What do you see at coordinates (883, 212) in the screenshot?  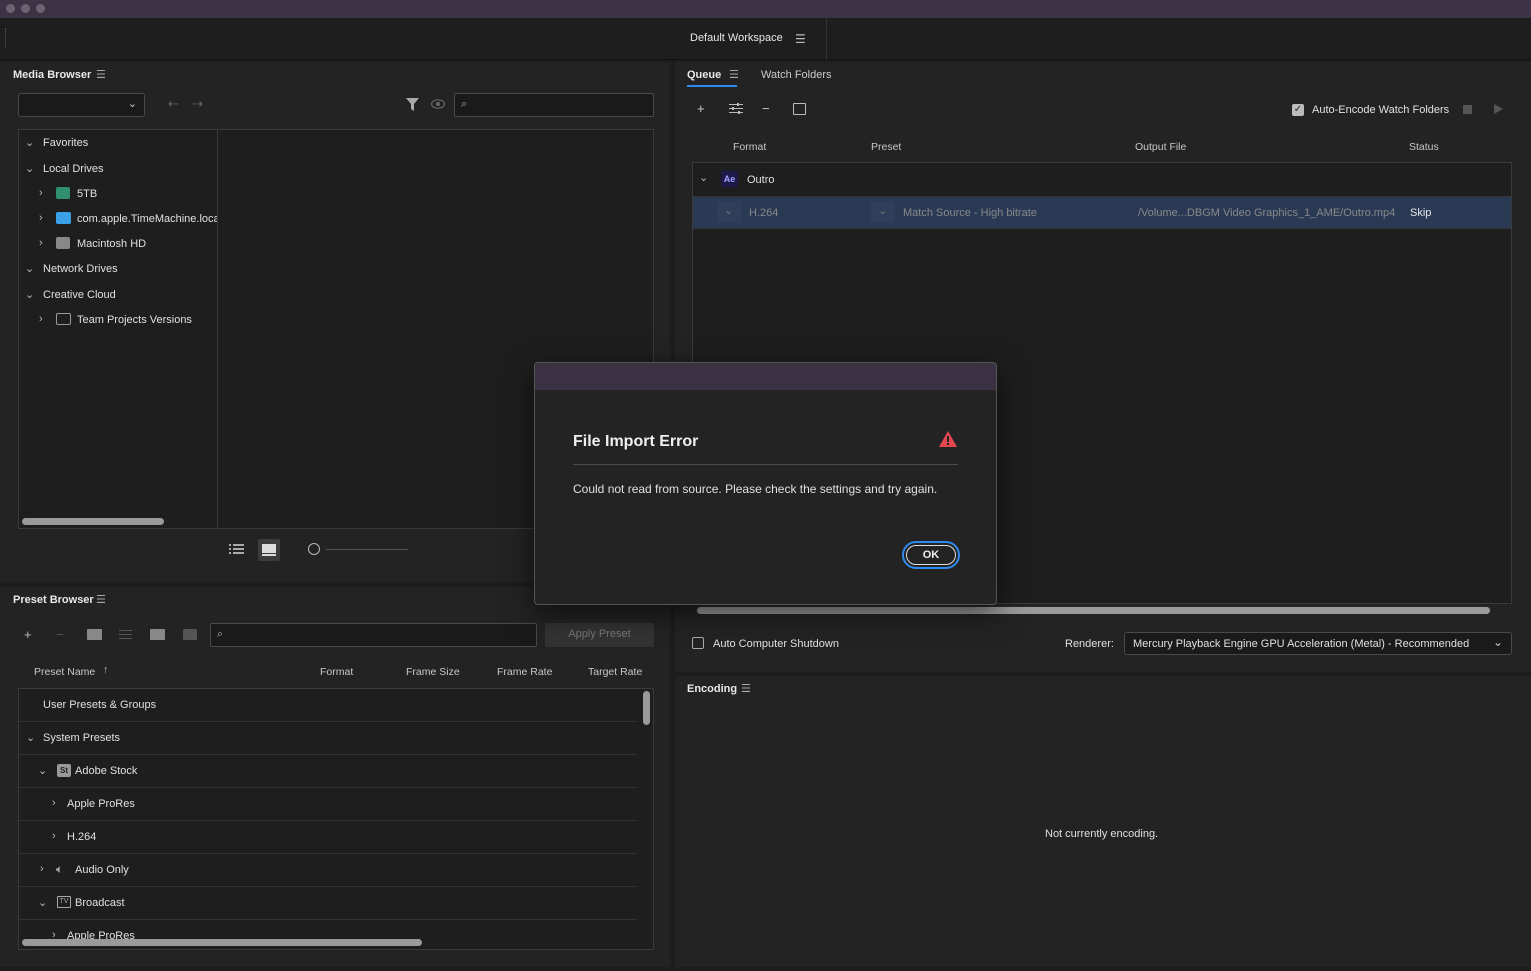 I see `preset-dropdown: ⌄` at bounding box center [883, 212].